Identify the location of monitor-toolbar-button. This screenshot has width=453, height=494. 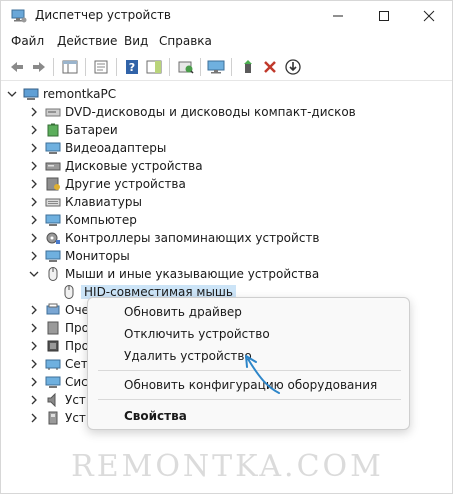
(216, 67).